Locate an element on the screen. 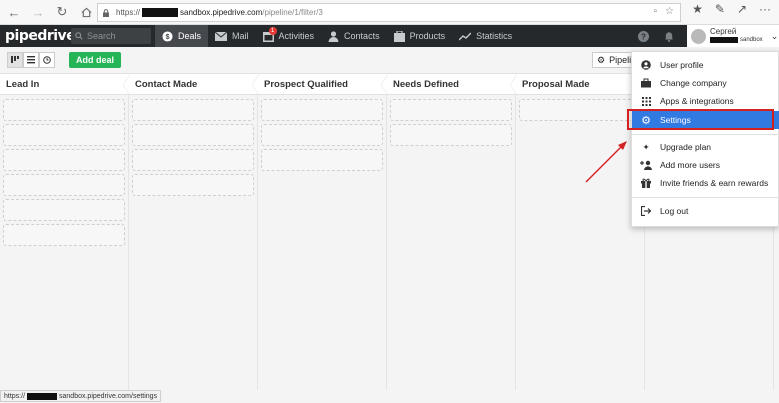  menu-item-label: Invite friends & earn rewards is located at coordinates (714, 183).